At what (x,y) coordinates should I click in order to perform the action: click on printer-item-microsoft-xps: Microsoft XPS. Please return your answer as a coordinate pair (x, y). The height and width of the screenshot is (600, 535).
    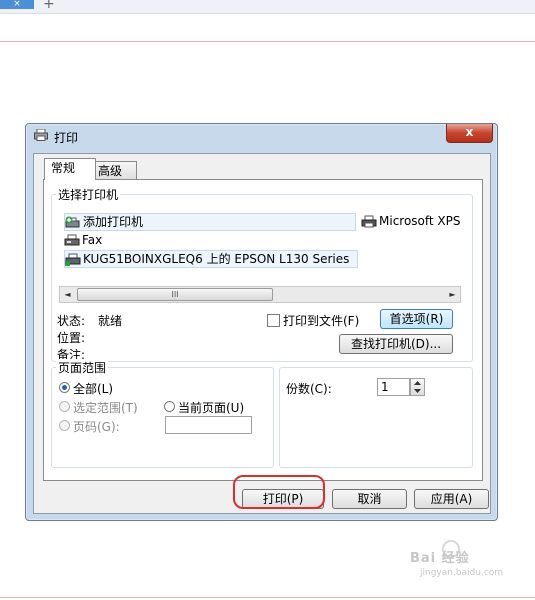
    Looking at the image, I should click on (411, 221).